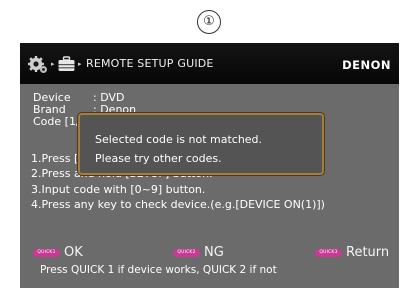 This screenshot has width=419, height=288. Describe the element at coordinates (150, 63) in the screenshot. I see `screen-title: REMOTE SETUP GUIDE` at that location.